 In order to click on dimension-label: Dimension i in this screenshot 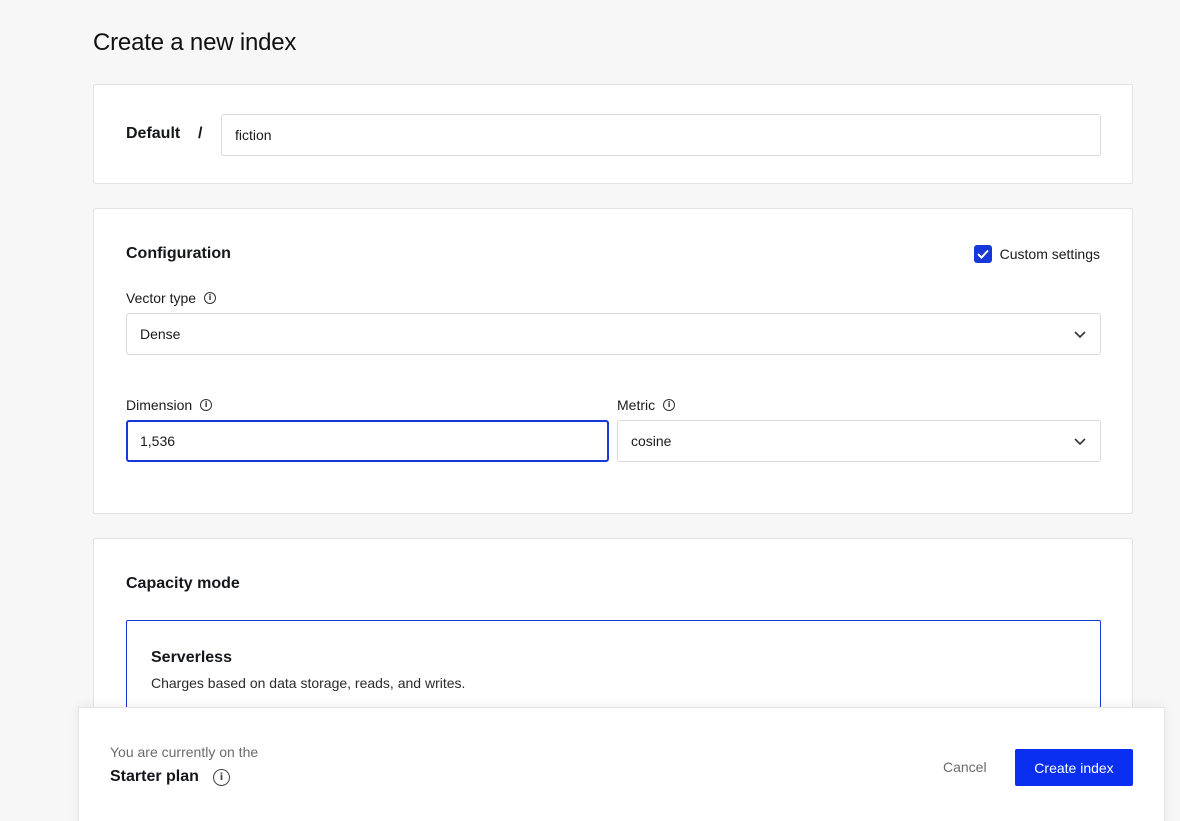, I will do `click(169, 405)`.